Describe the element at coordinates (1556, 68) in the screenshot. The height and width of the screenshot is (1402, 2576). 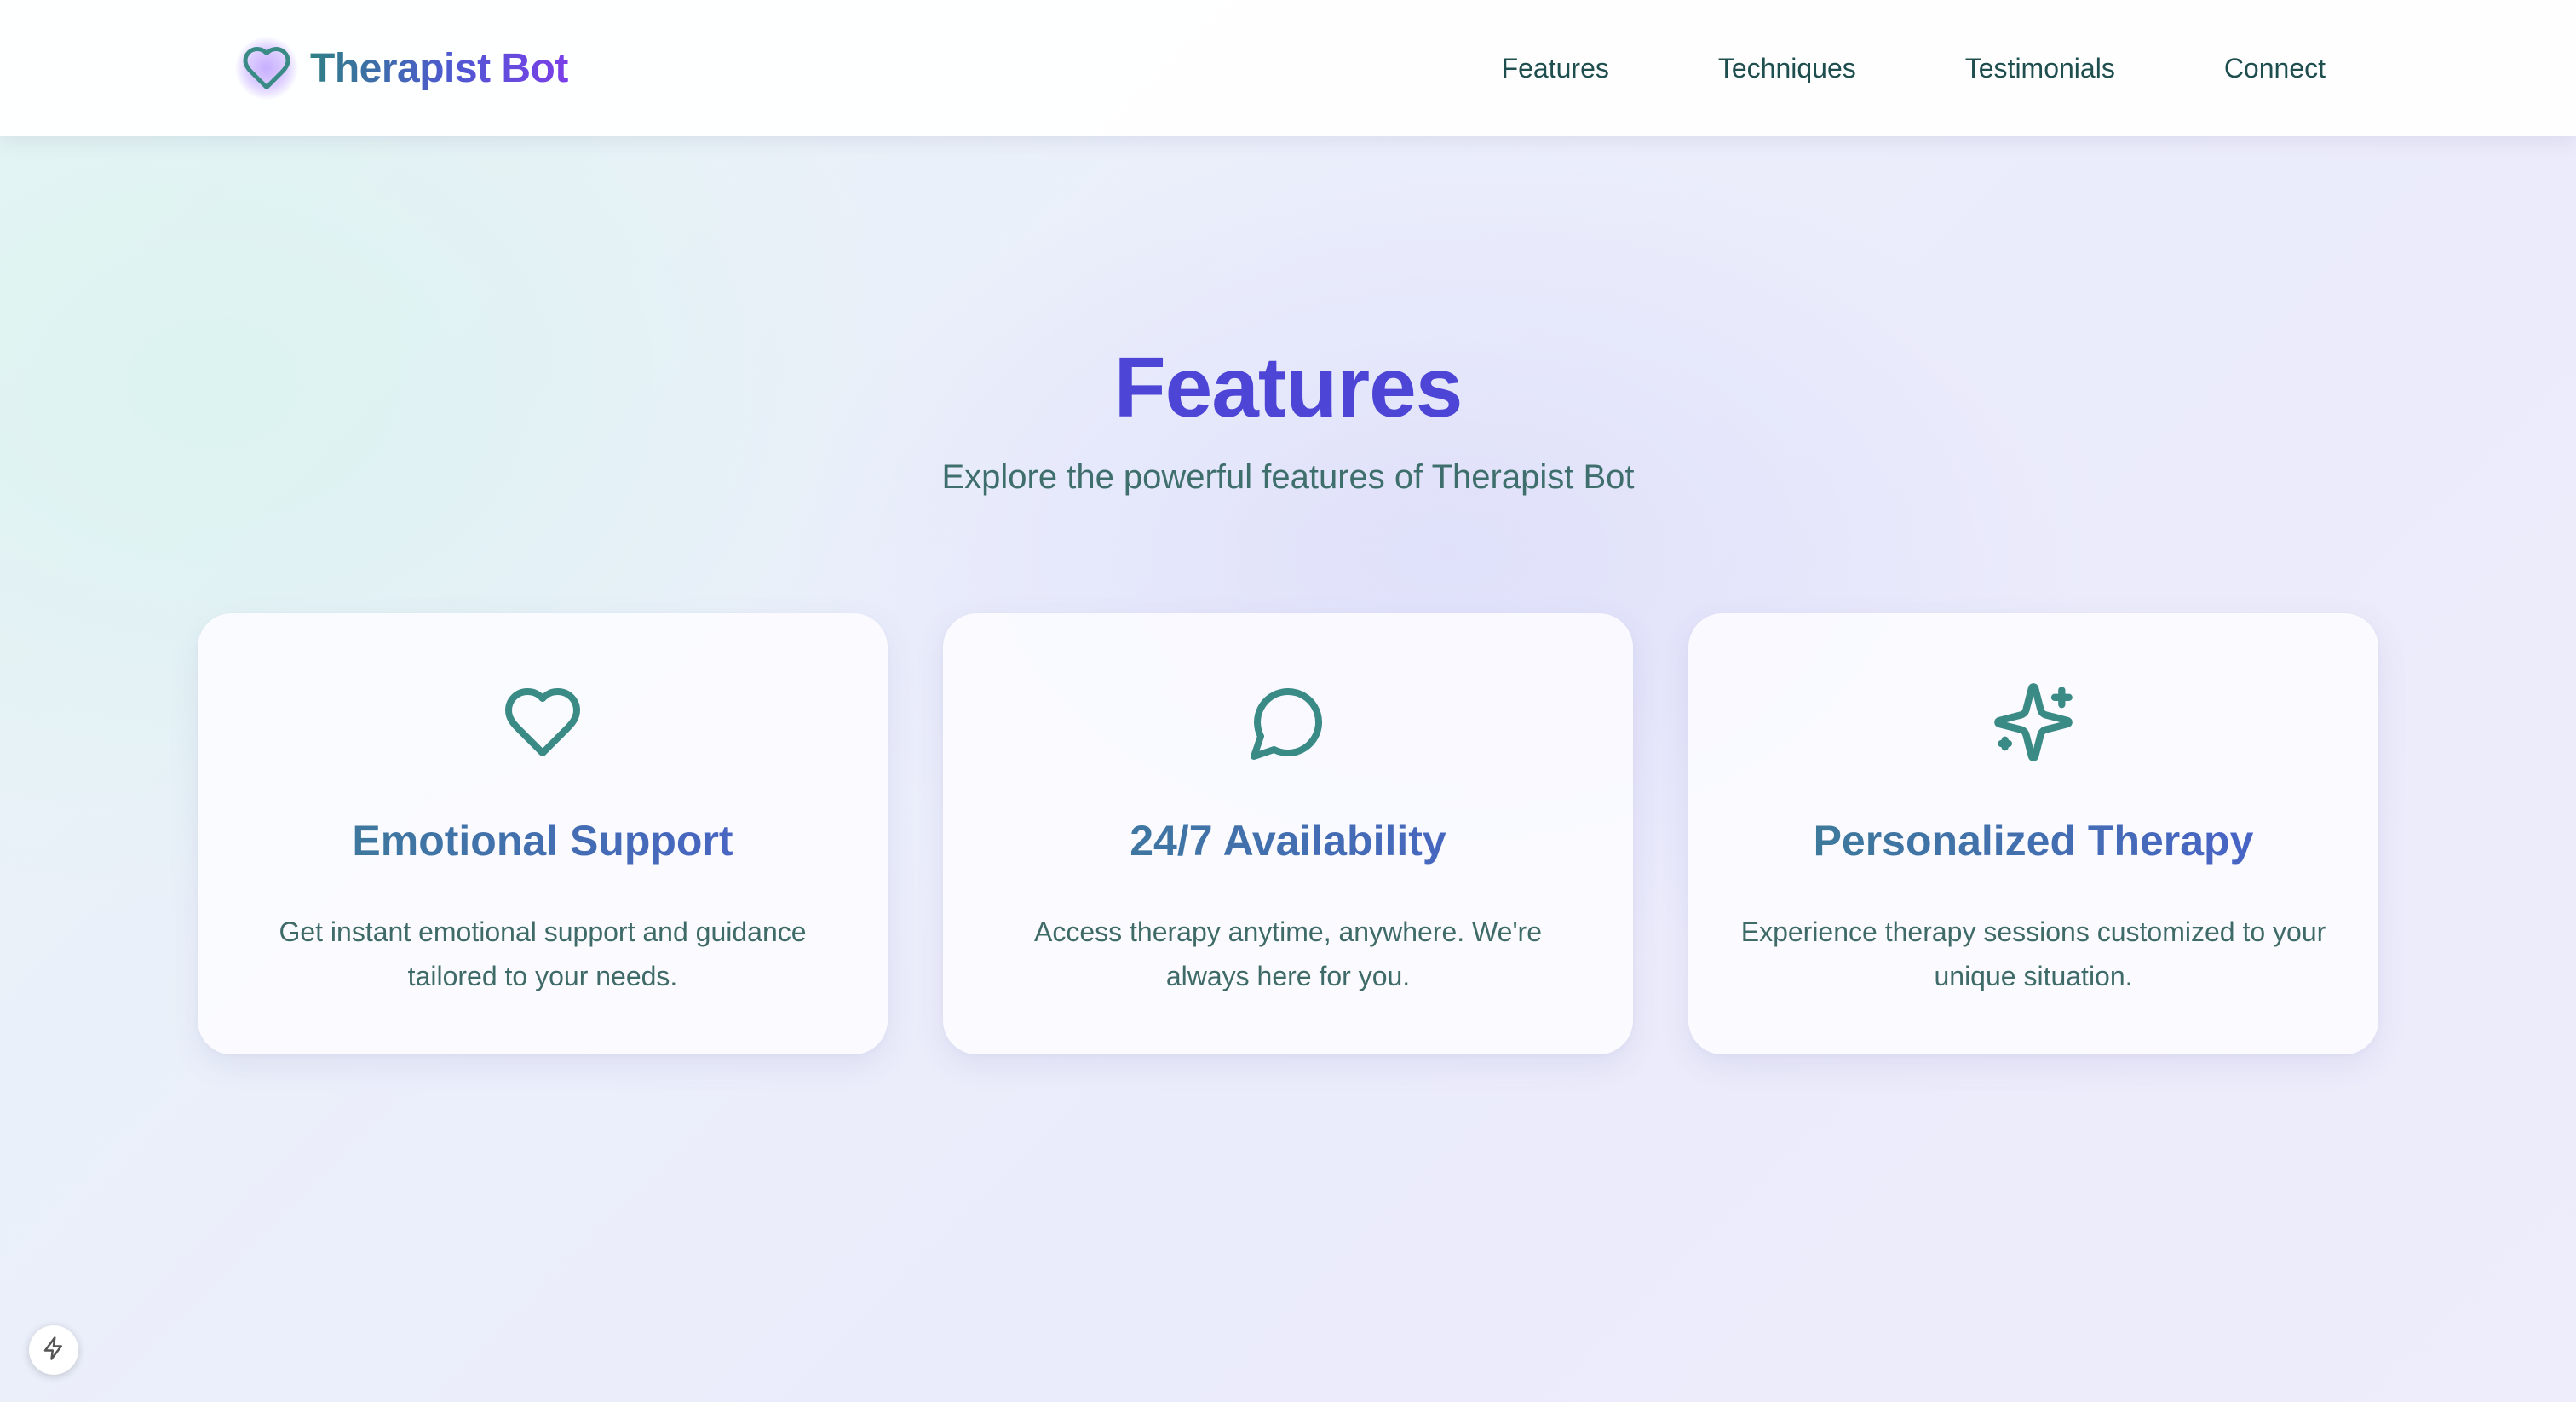
I see `nav-item-features: Features` at that location.